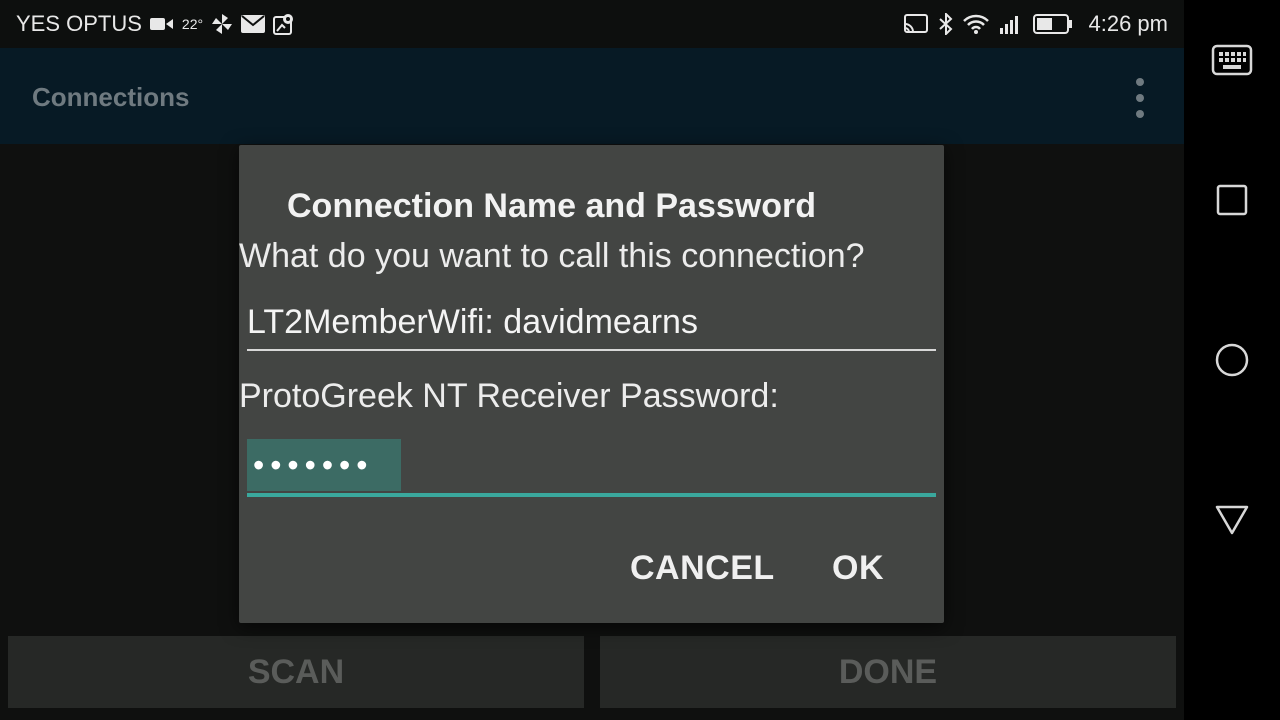 The image size is (1280, 720). What do you see at coordinates (858, 568) in the screenshot?
I see `ok-button: OK` at bounding box center [858, 568].